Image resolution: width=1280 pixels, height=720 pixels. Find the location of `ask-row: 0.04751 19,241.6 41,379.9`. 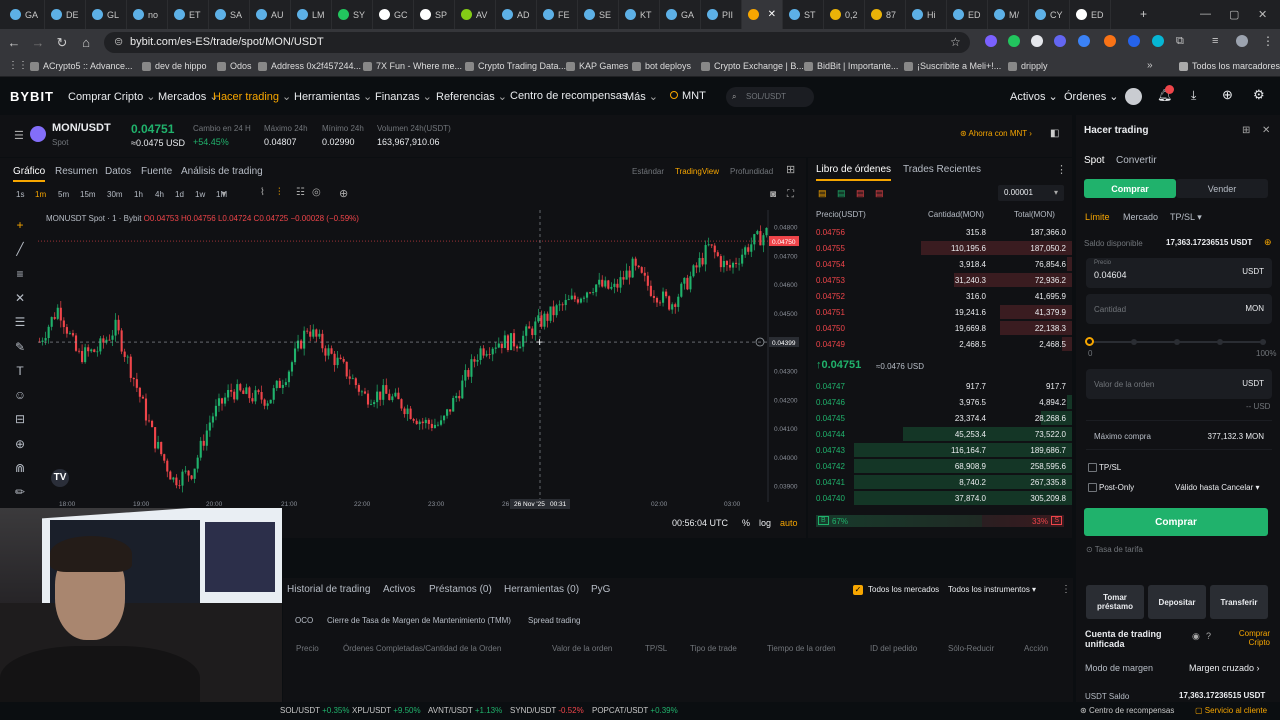

ask-row: 0.04751 19,241.6 41,379.9 is located at coordinates (940, 312).